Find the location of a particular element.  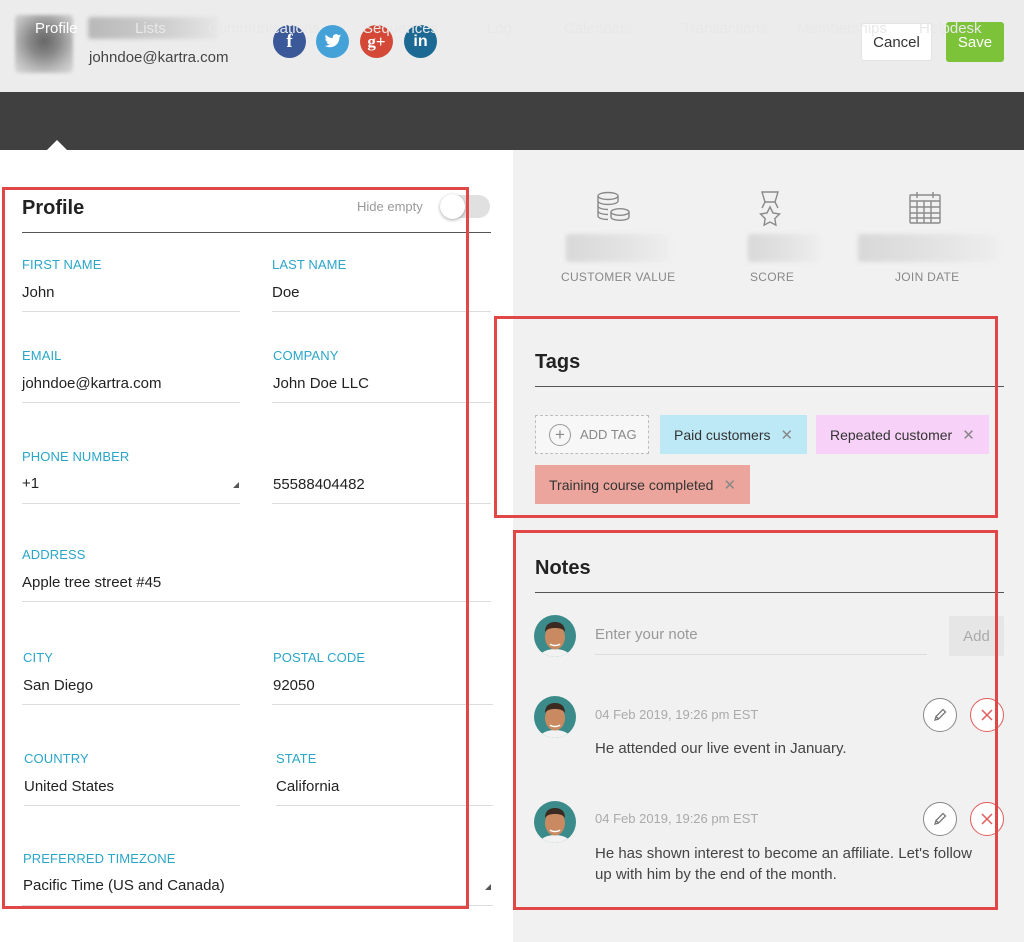

tags-highlight-box is located at coordinates (746, 417).